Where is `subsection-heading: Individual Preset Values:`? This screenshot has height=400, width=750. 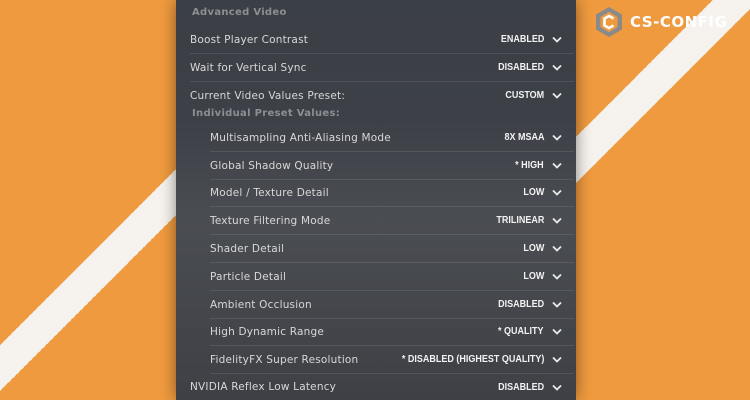
subsection-heading: Individual Preset Values: is located at coordinates (266, 113).